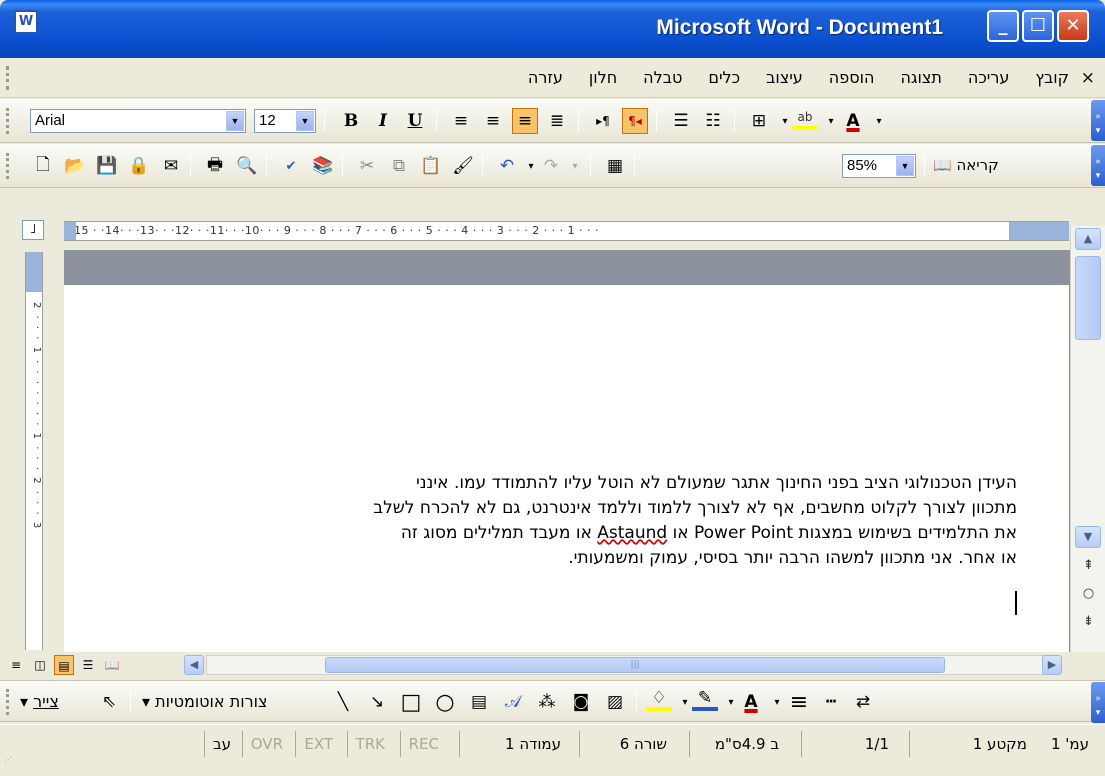 The width and height of the screenshot is (1105, 776). I want to click on menu-table: טבלה, so click(662, 77).